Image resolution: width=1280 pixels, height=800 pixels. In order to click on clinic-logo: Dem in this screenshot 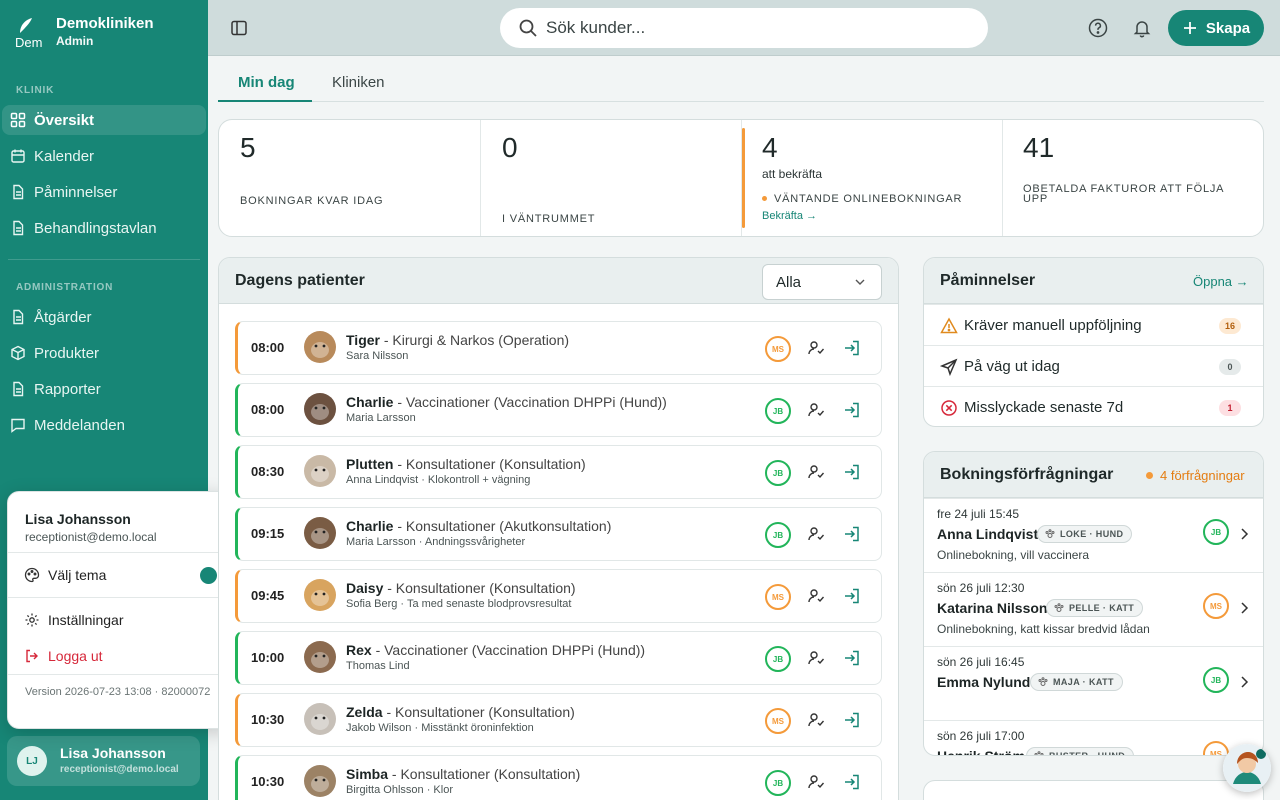, I will do `click(31, 32)`.